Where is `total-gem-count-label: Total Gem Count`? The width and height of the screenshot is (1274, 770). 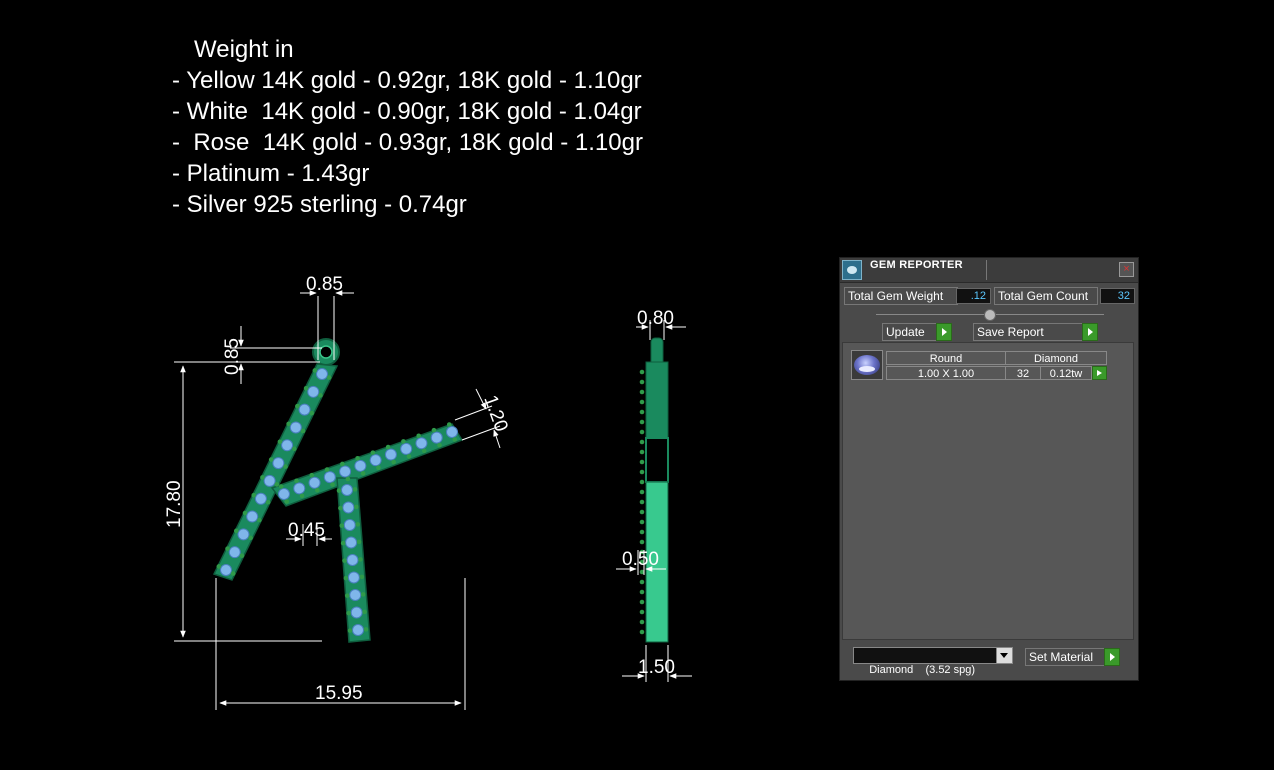 total-gem-count-label: Total Gem Count is located at coordinates (1046, 296).